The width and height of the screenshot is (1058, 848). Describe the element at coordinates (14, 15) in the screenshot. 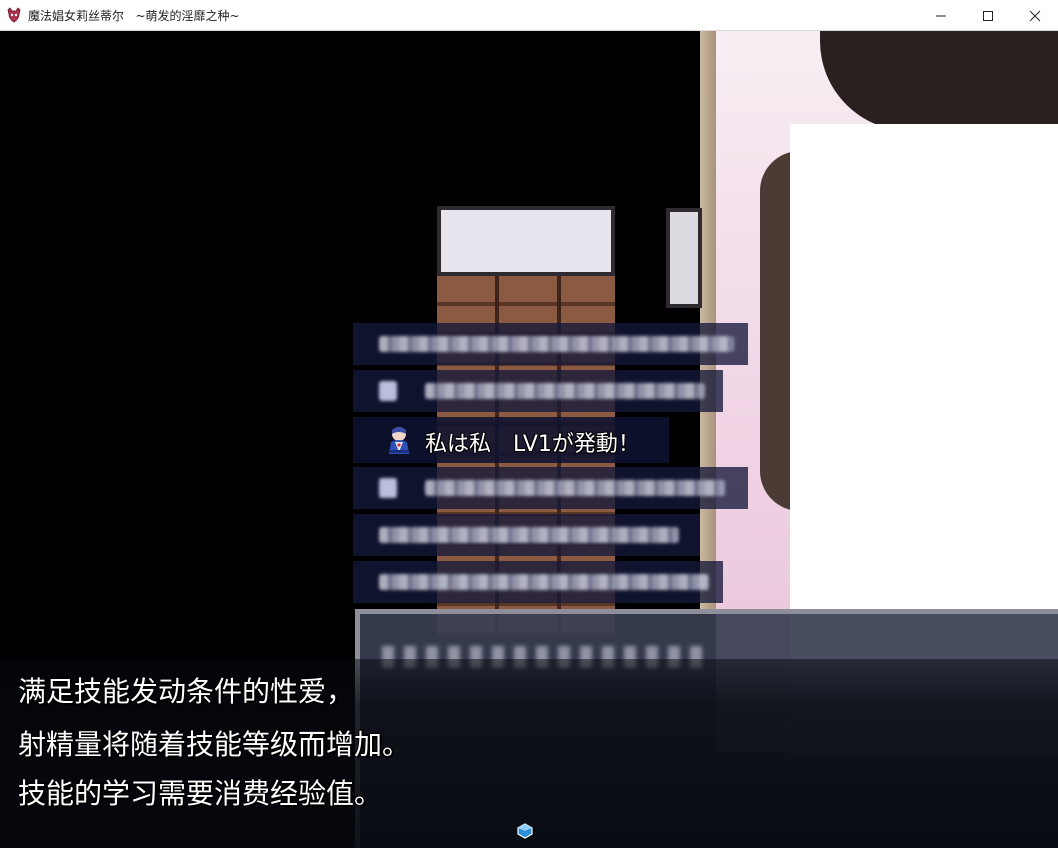

I see `demon-heart-icon` at that location.